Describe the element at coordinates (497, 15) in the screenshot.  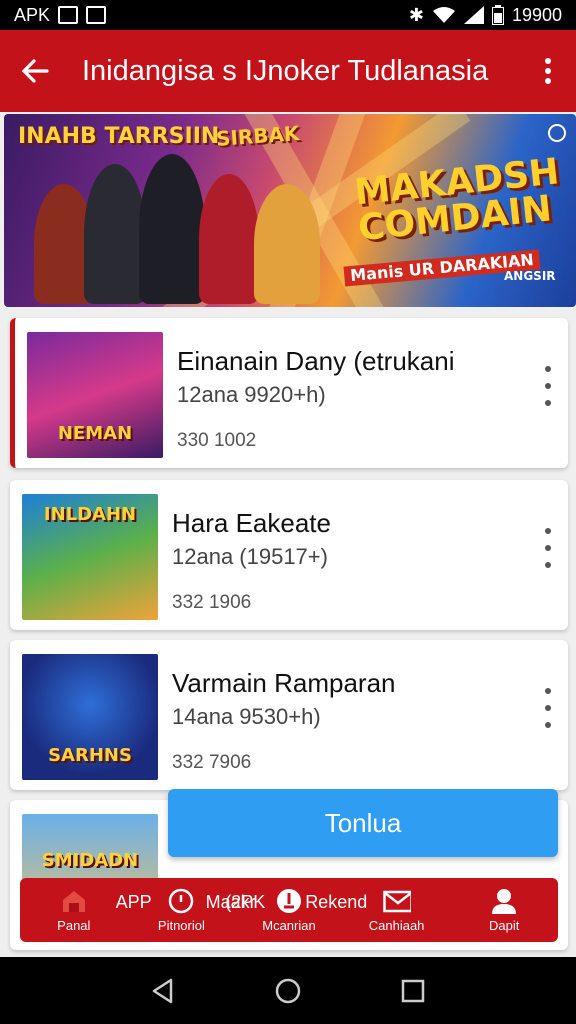
I see `battery-icon` at that location.